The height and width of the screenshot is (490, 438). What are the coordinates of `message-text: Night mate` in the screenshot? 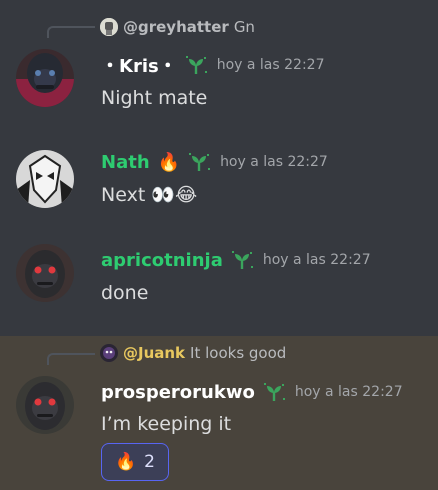 It's located at (154, 98).